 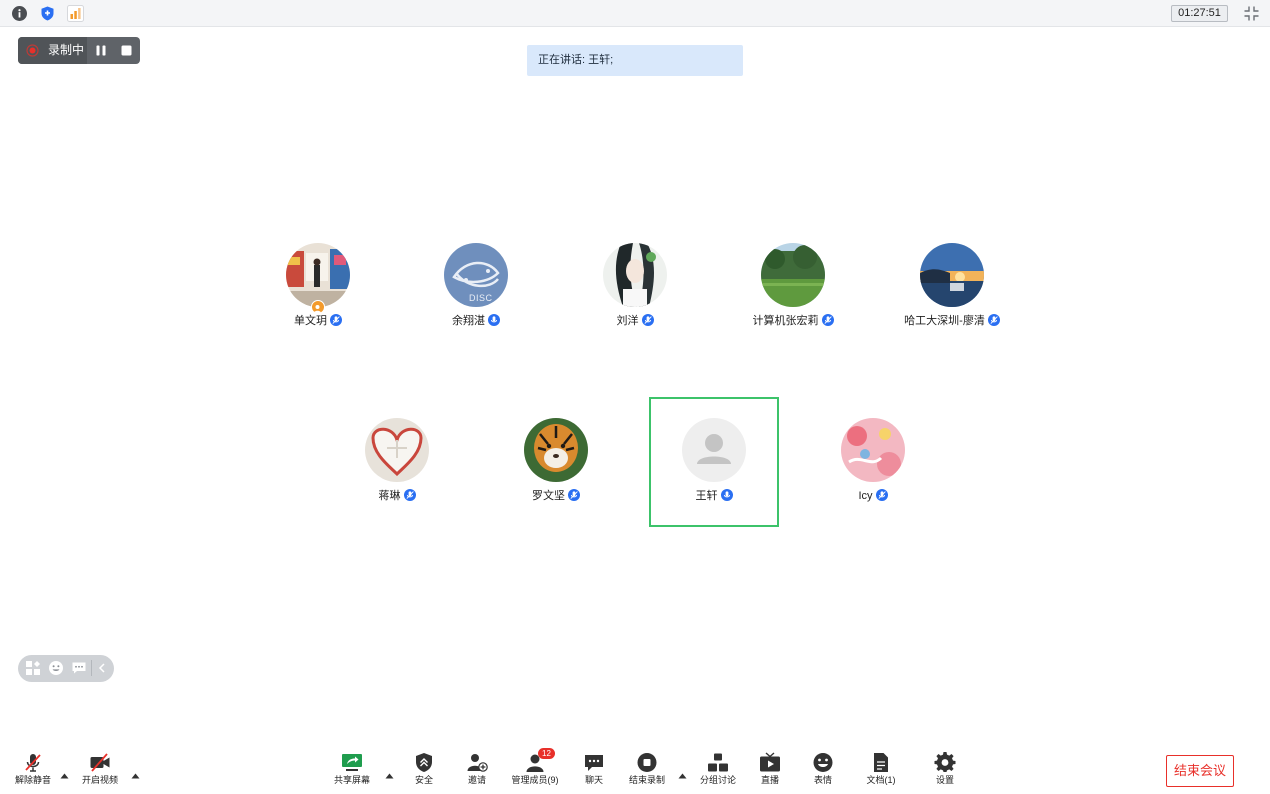 I want to click on chat-label: 聊天, so click(x=593, y=780).